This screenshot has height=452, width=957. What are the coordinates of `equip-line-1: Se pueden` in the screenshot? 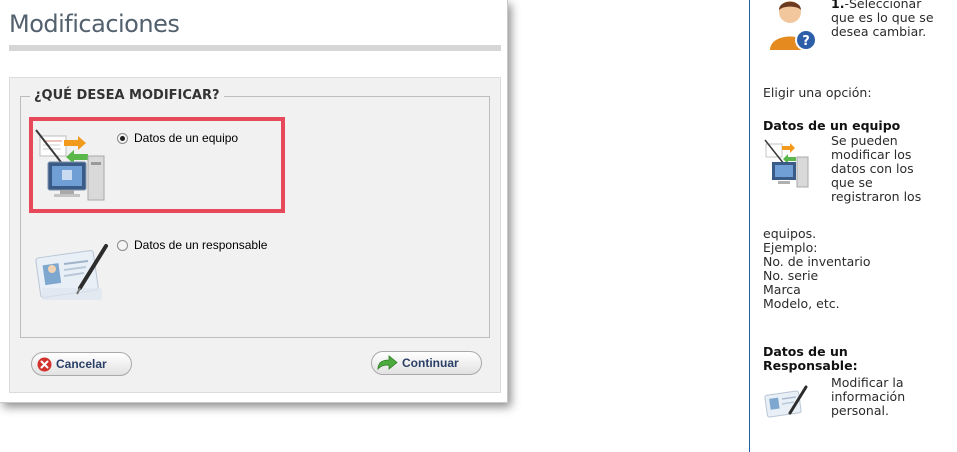 It's located at (864, 140).